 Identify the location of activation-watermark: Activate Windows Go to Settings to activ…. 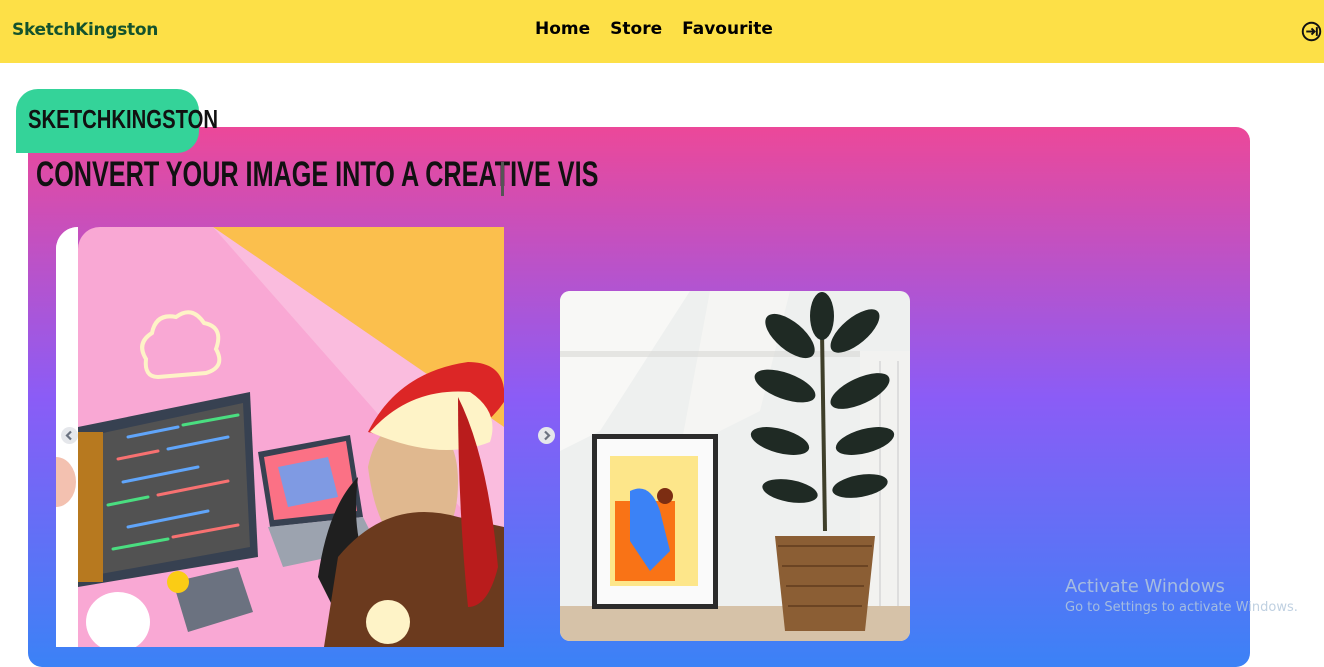
(1181, 595).